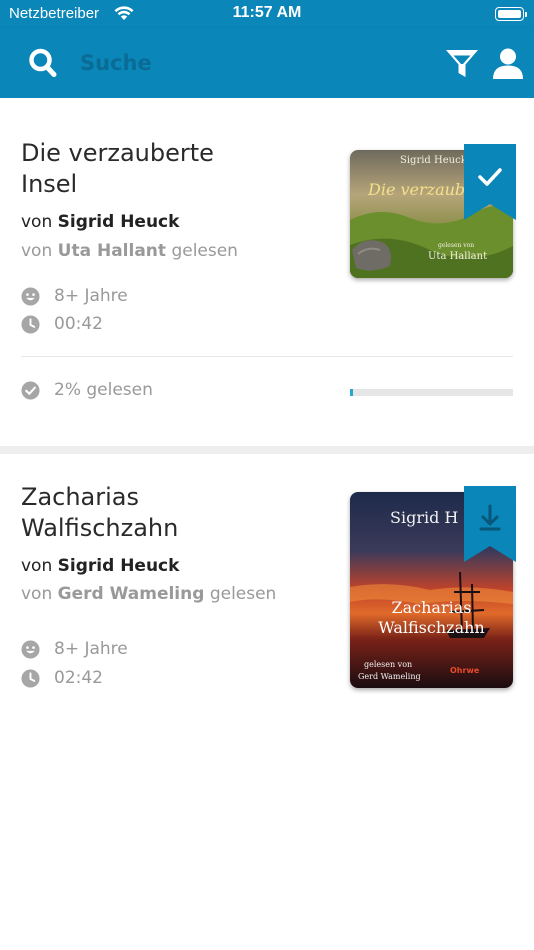  What do you see at coordinates (103, 390) in the screenshot?
I see `progress-label: 2% gelesen` at bounding box center [103, 390].